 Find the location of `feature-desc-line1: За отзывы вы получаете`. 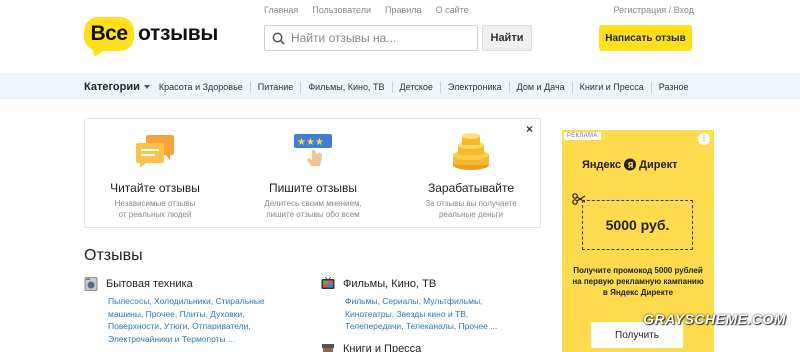

feature-desc-line1: За отзывы вы получаете is located at coordinates (471, 203).